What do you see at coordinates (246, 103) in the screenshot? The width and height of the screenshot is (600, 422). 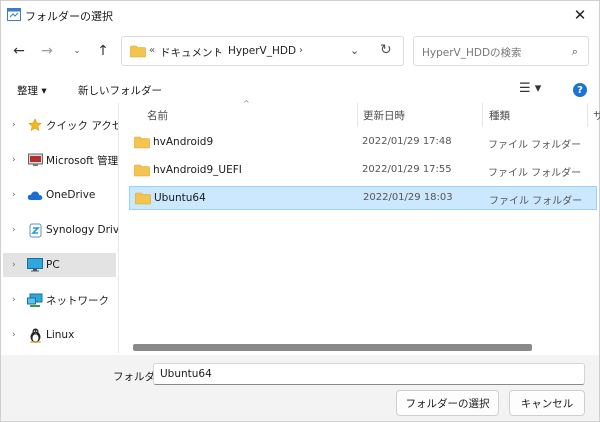 I see `sort-ascending-icon: ^` at bounding box center [246, 103].